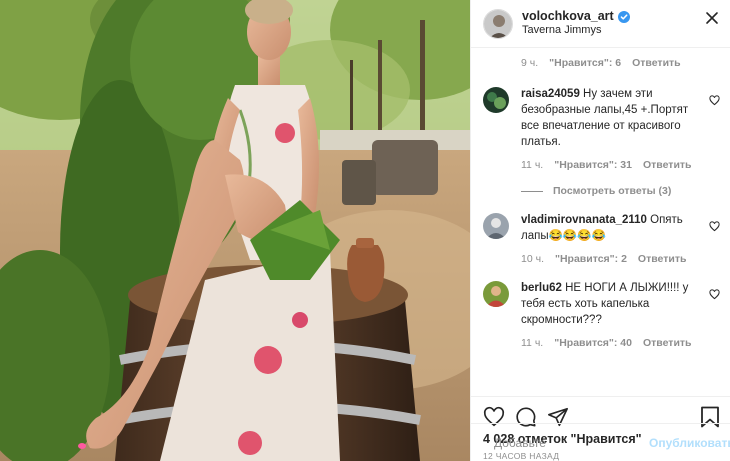 The width and height of the screenshot is (730, 461). I want to click on author-info: volochkova_art Taverna Jimmys, so click(621, 23).